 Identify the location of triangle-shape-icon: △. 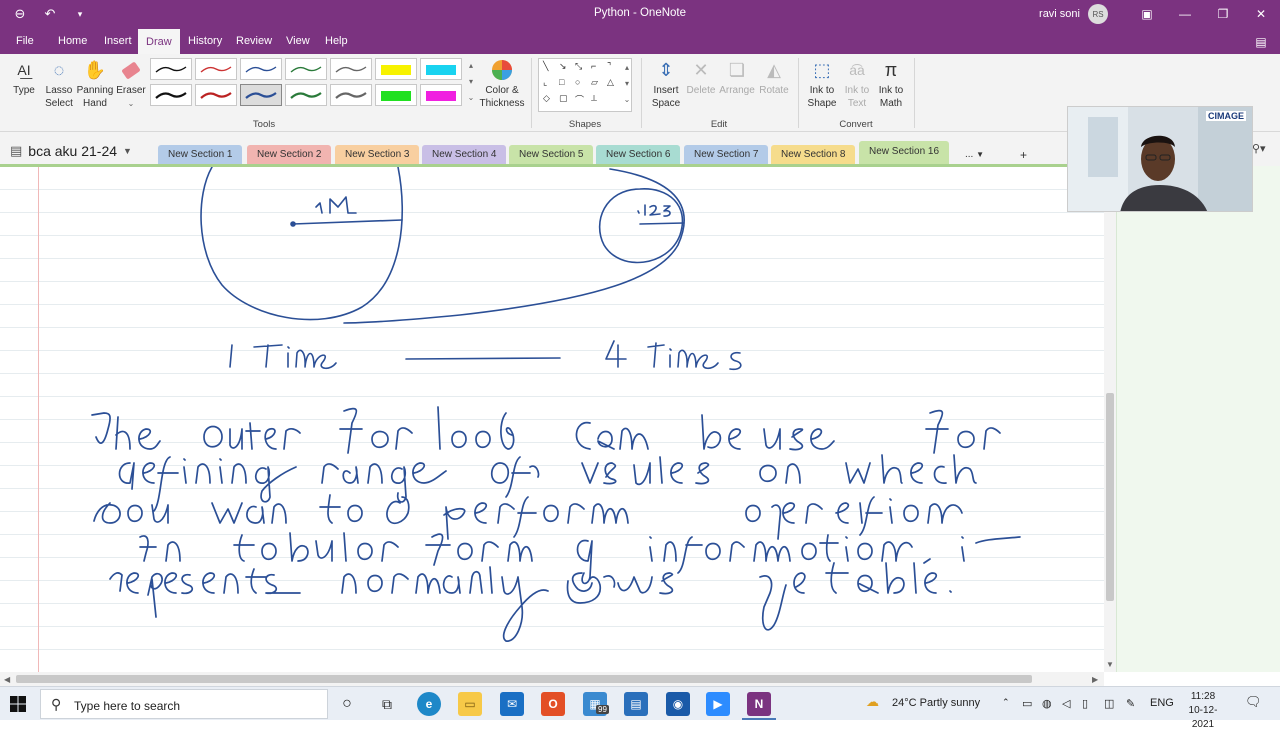
(610, 82).